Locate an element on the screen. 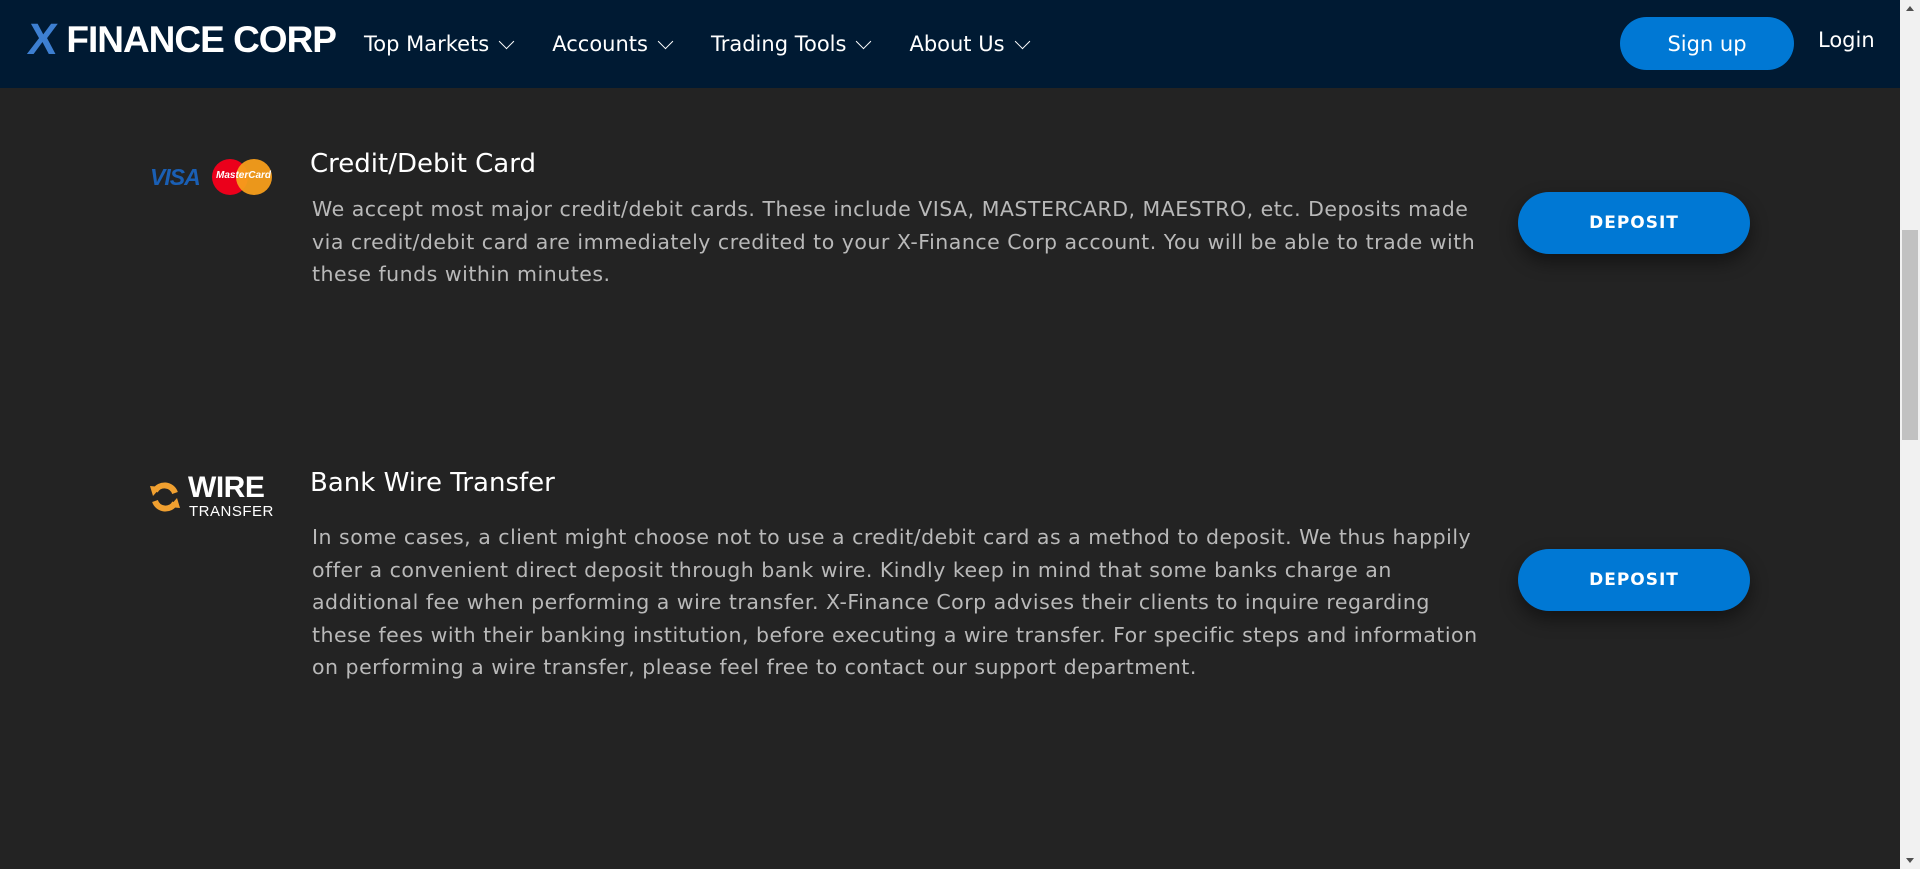  nav-item-label: About Us is located at coordinates (957, 44).